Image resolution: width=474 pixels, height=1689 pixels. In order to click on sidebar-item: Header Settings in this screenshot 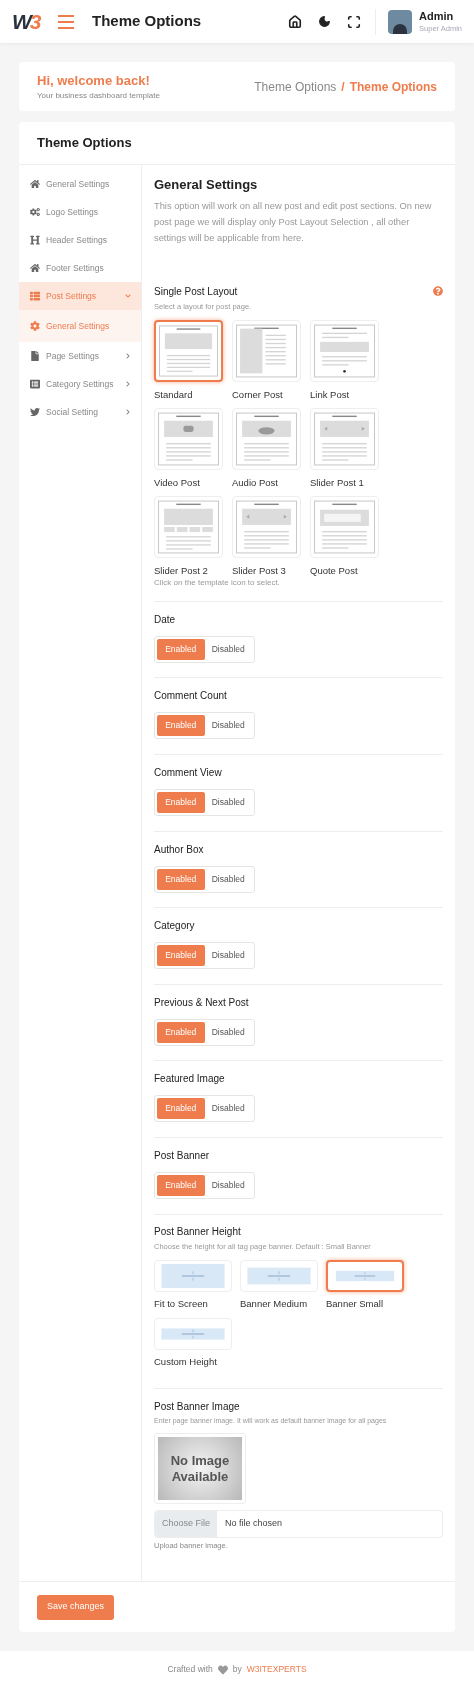, I will do `click(80, 240)`.